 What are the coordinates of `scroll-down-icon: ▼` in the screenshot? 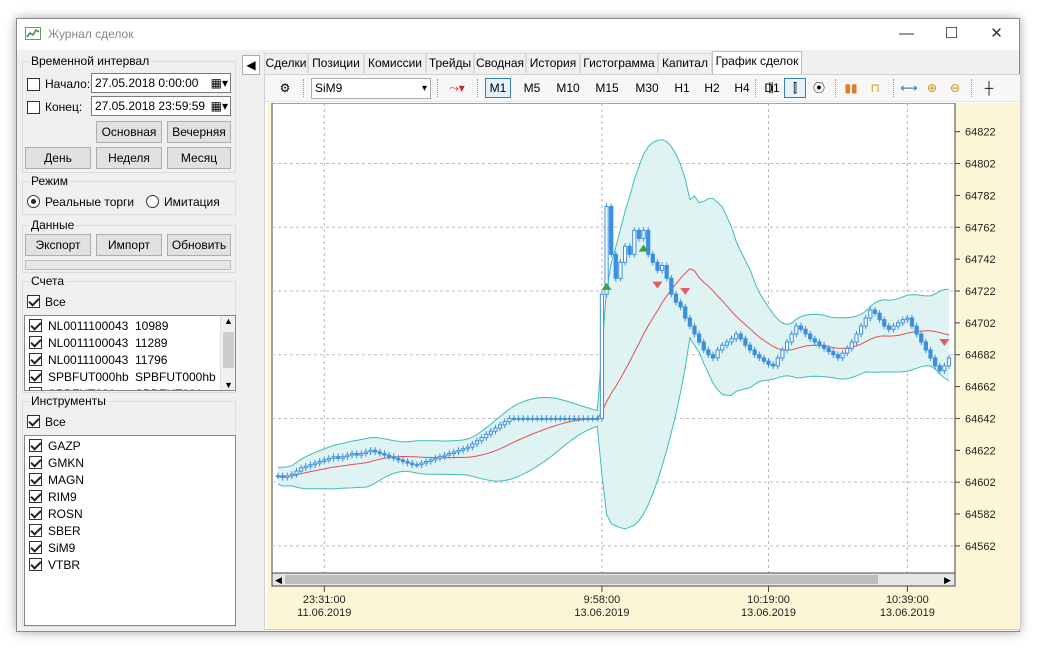 It's located at (228, 385).